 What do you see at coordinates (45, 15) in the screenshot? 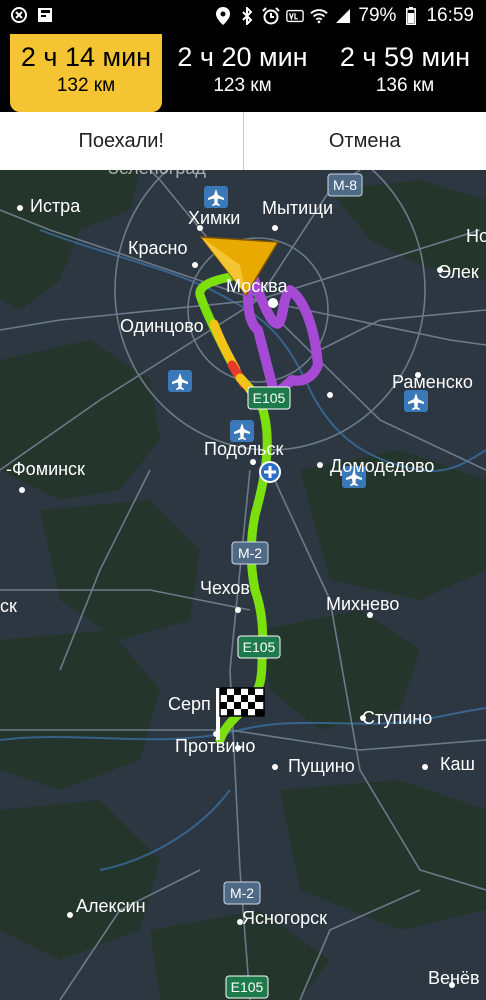
I see `news-icon` at bounding box center [45, 15].